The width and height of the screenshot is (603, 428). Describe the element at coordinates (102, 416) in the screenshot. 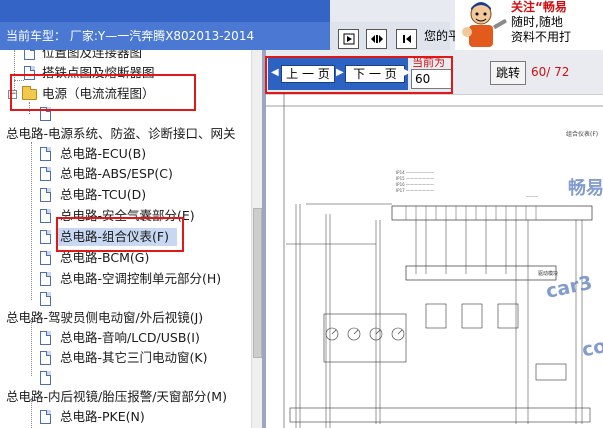

I see `tree-item-label: 总电路-PKE(N)` at that location.